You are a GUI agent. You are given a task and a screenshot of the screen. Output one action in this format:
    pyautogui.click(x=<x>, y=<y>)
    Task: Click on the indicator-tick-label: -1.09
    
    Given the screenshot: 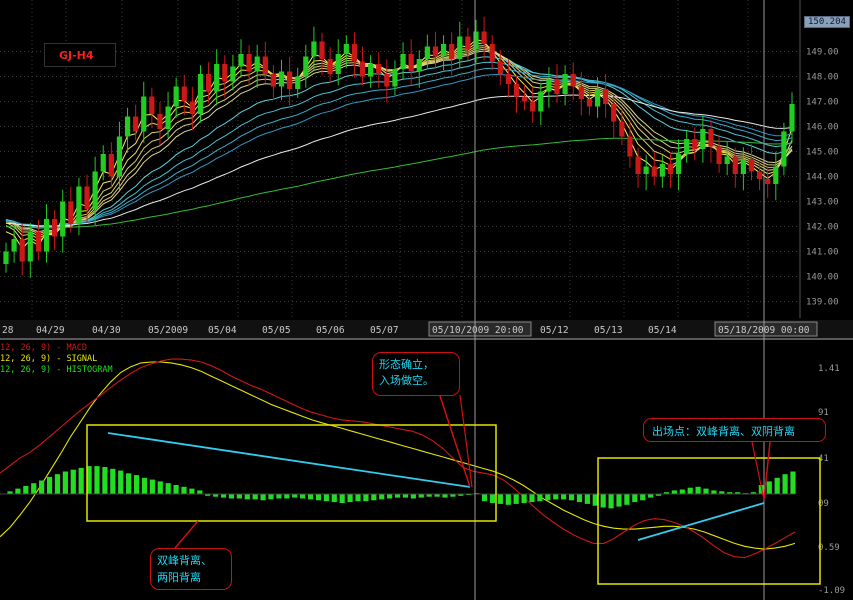 What is the action you would take?
    pyautogui.click(x=831, y=591)
    